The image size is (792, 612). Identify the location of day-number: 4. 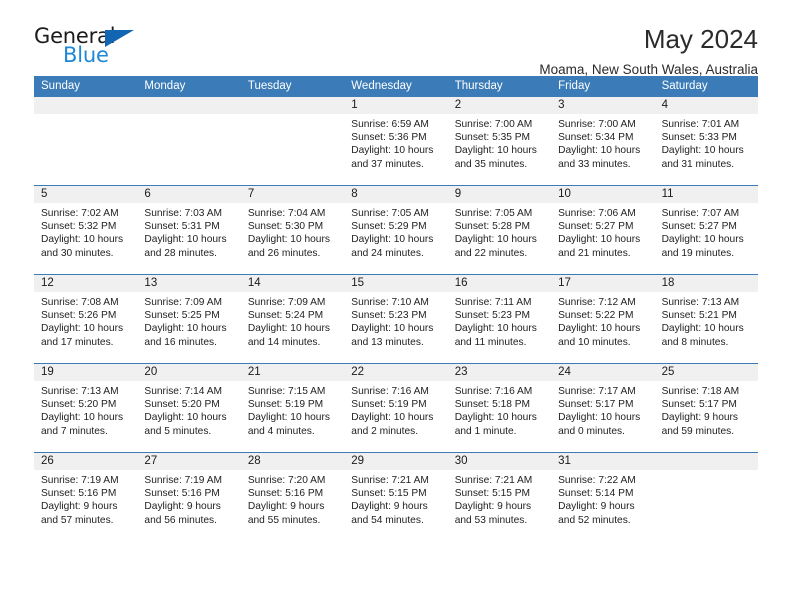
(706, 105).